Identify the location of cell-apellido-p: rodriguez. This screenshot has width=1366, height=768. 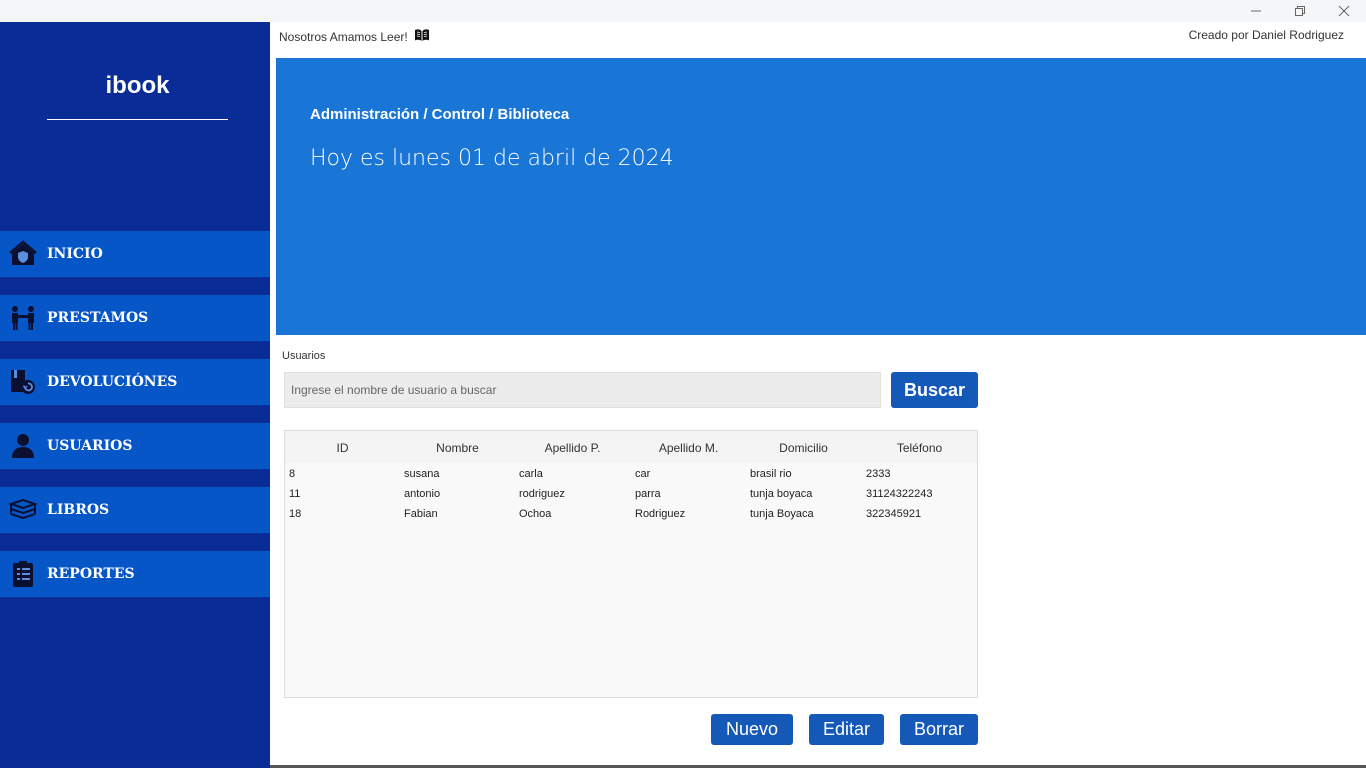
(542, 494).